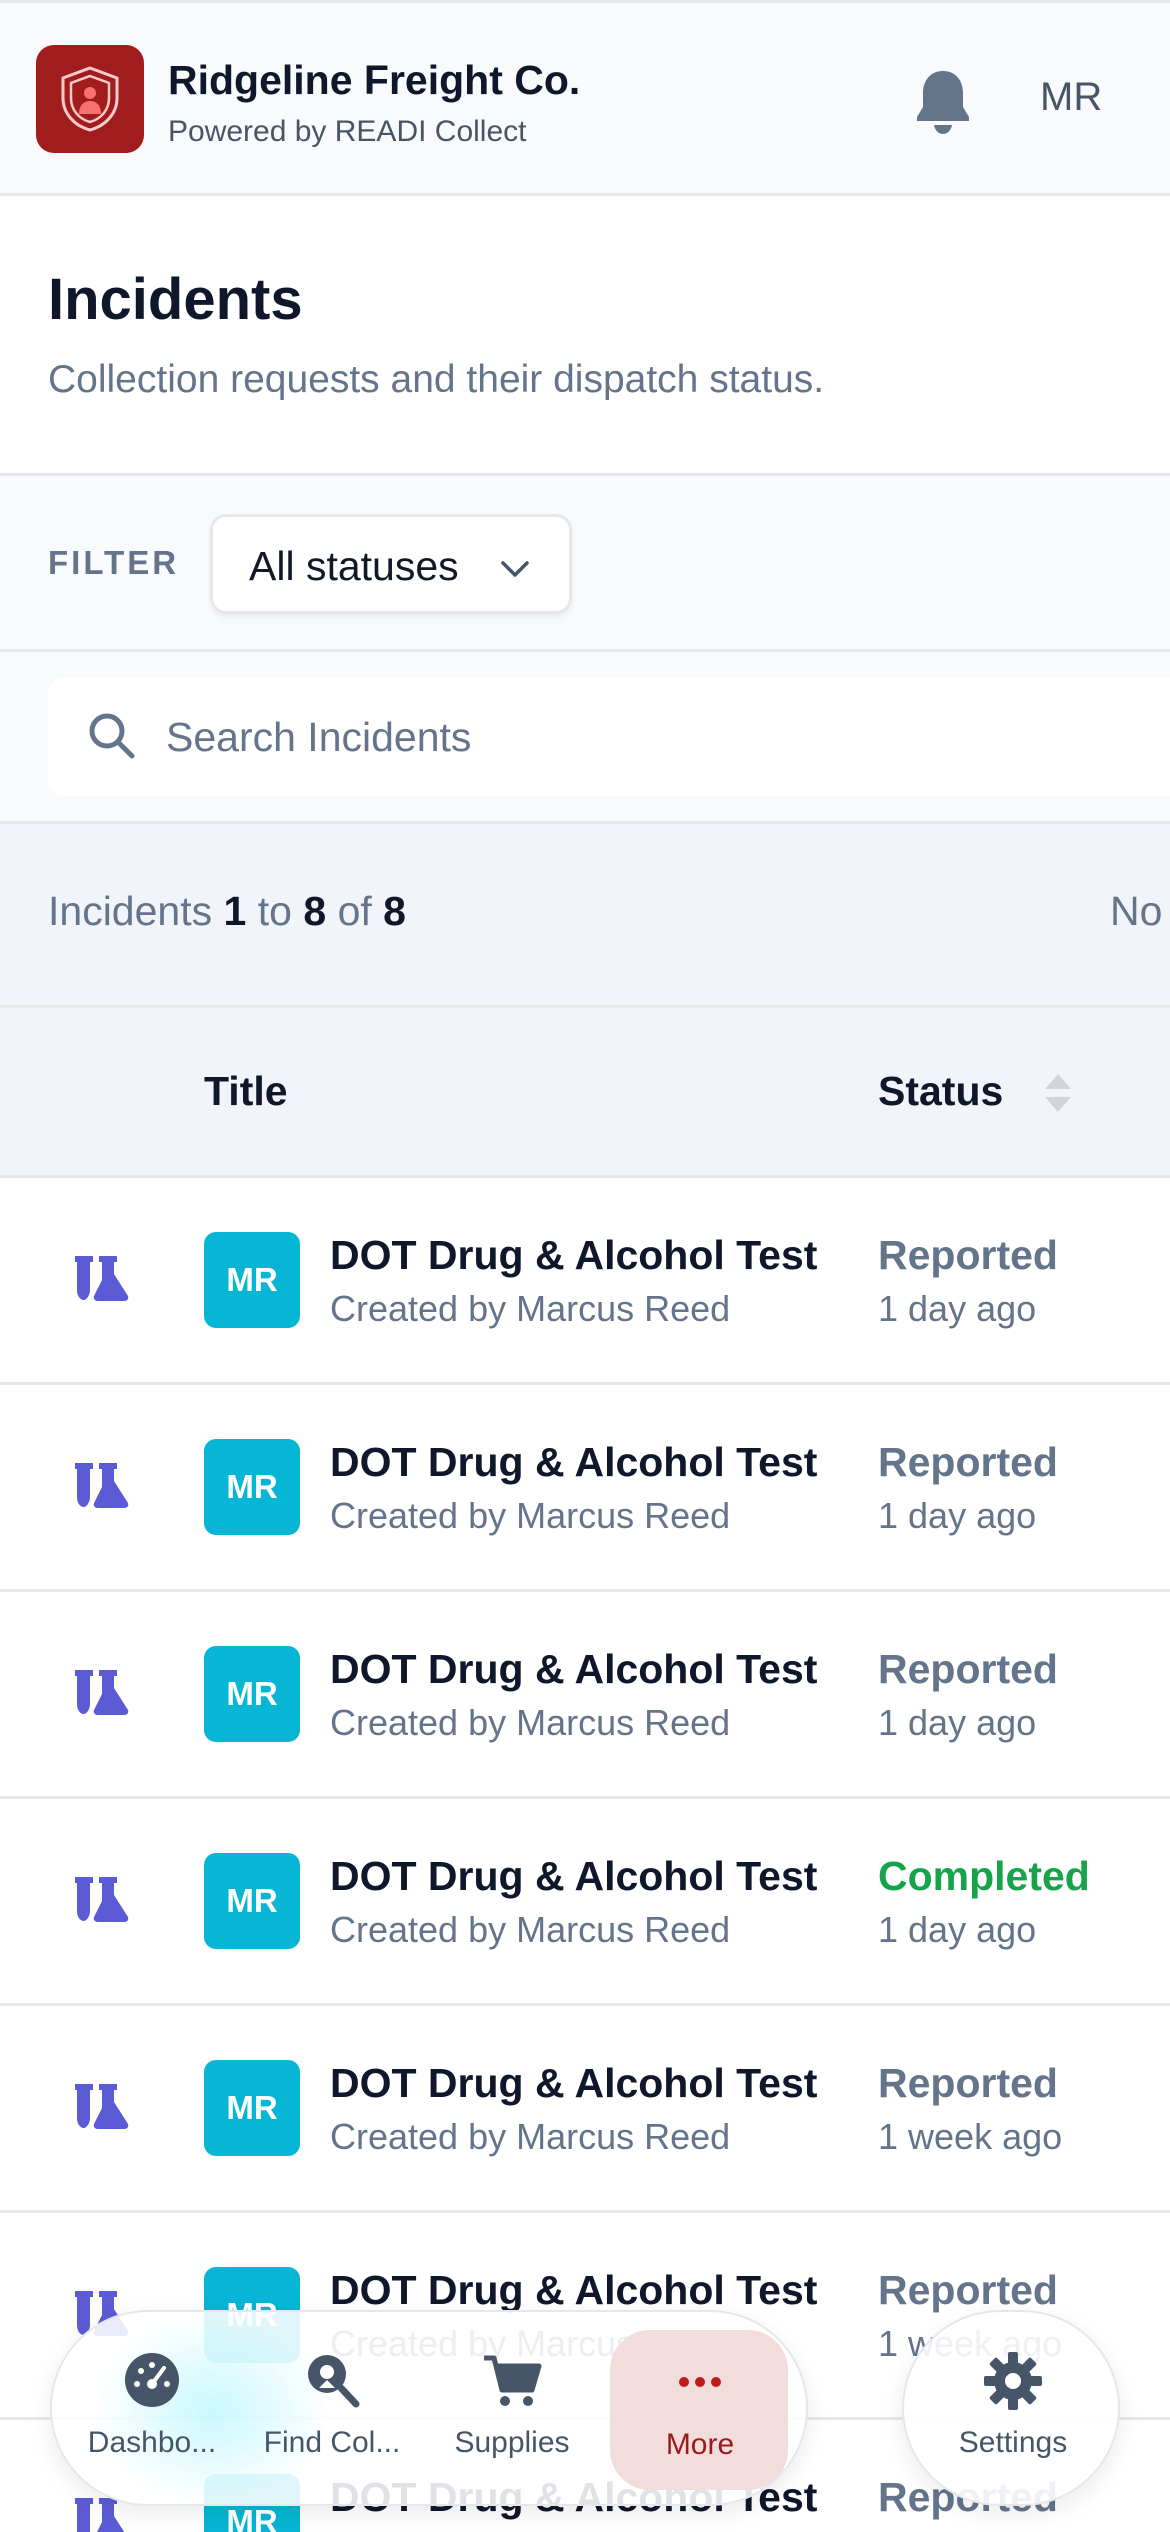  What do you see at coordinates (616, 737) in the screenshot?
I see `search-input` at bounding box center [616, 737].